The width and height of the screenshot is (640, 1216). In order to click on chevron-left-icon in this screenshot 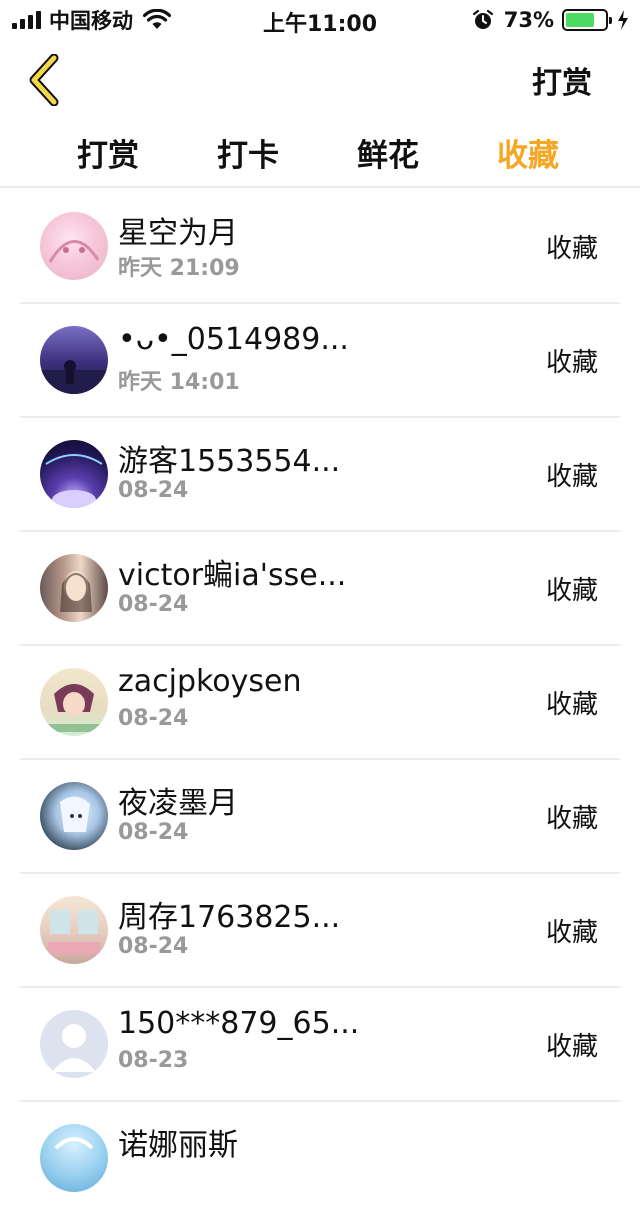, I will do `click(44, 80)`.